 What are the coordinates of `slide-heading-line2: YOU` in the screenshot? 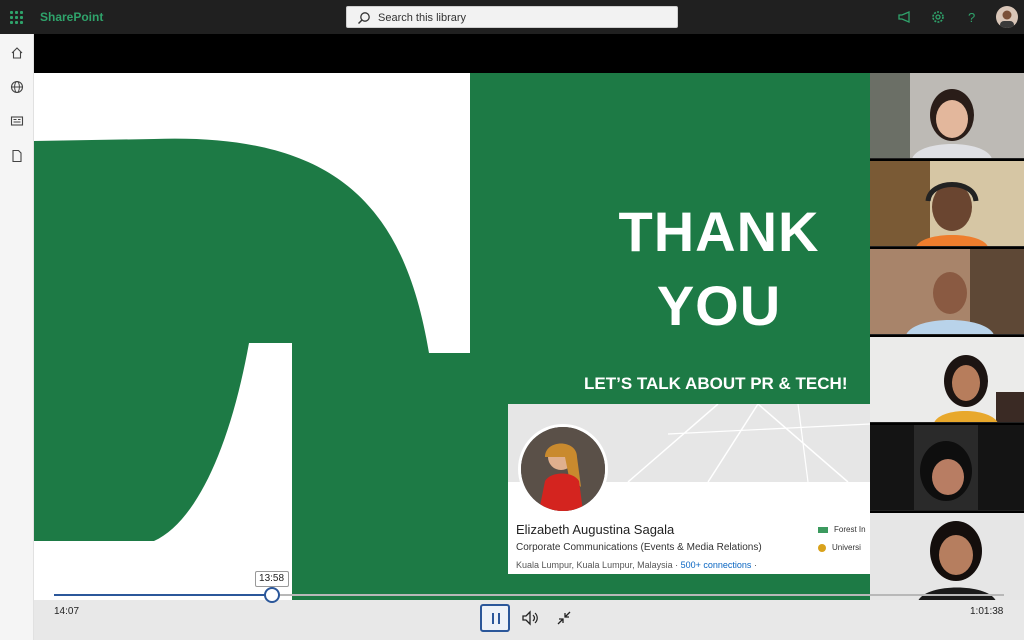 It's located at (719, 305).